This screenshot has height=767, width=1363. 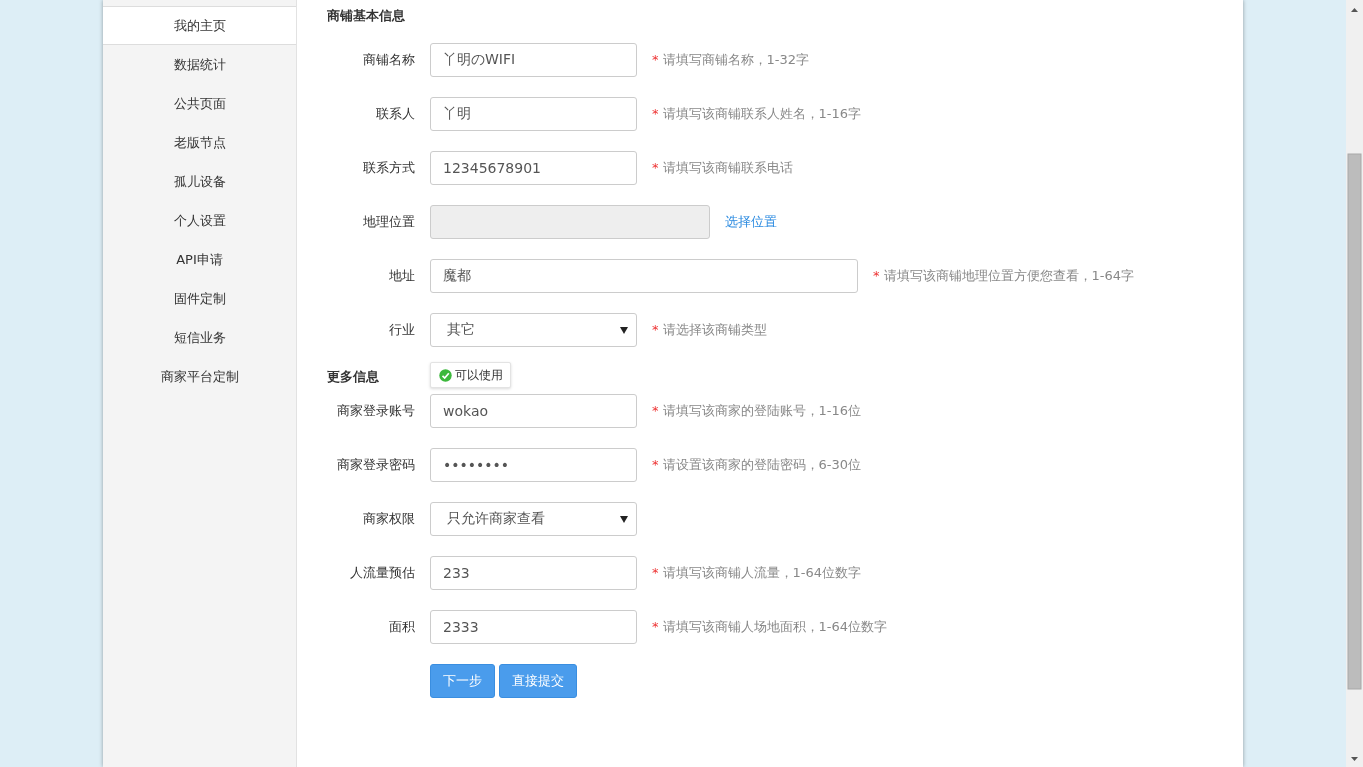 What do you see at coordinates (533, 465) in the screenshot?
I see `password-field: ••••••••` at bounding box center [533, 465].